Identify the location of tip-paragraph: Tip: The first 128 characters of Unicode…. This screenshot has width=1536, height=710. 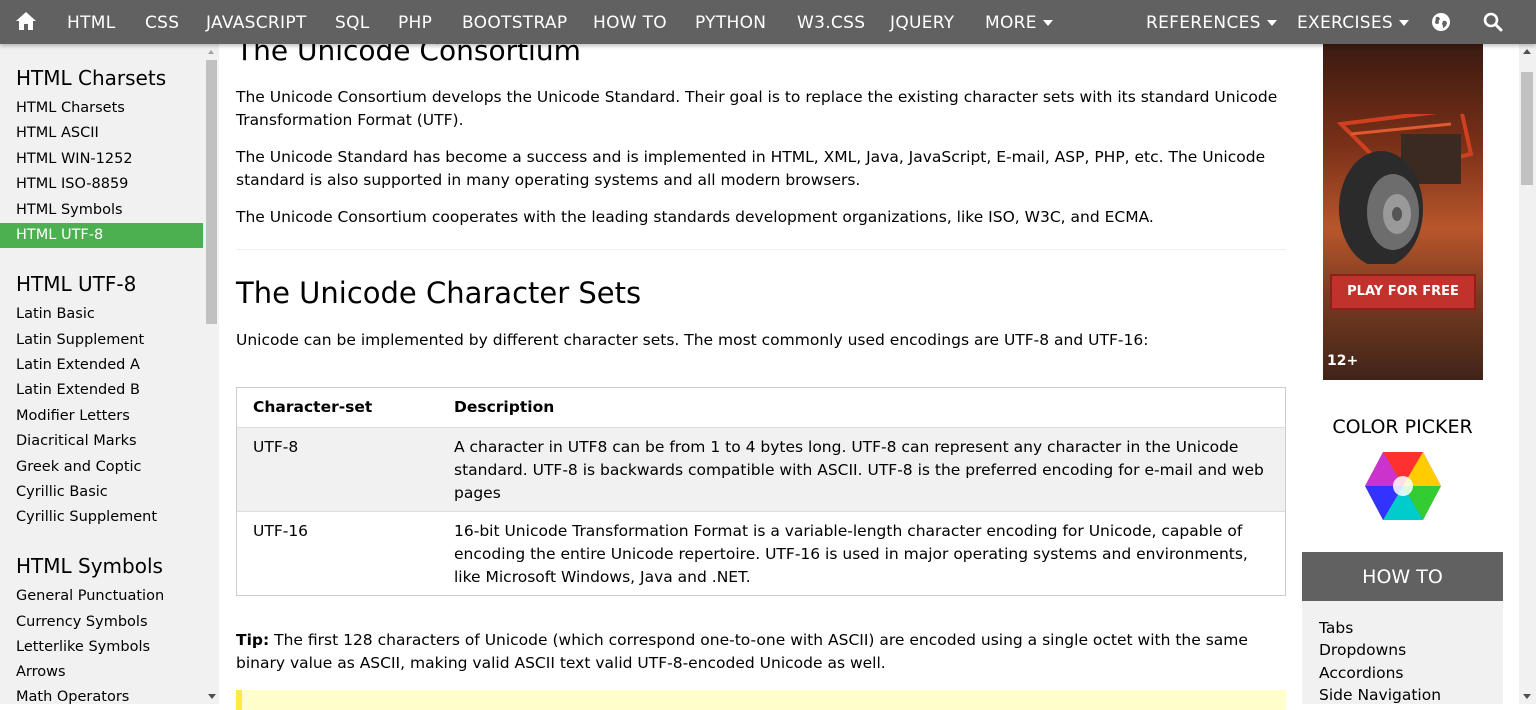
(761, 652).